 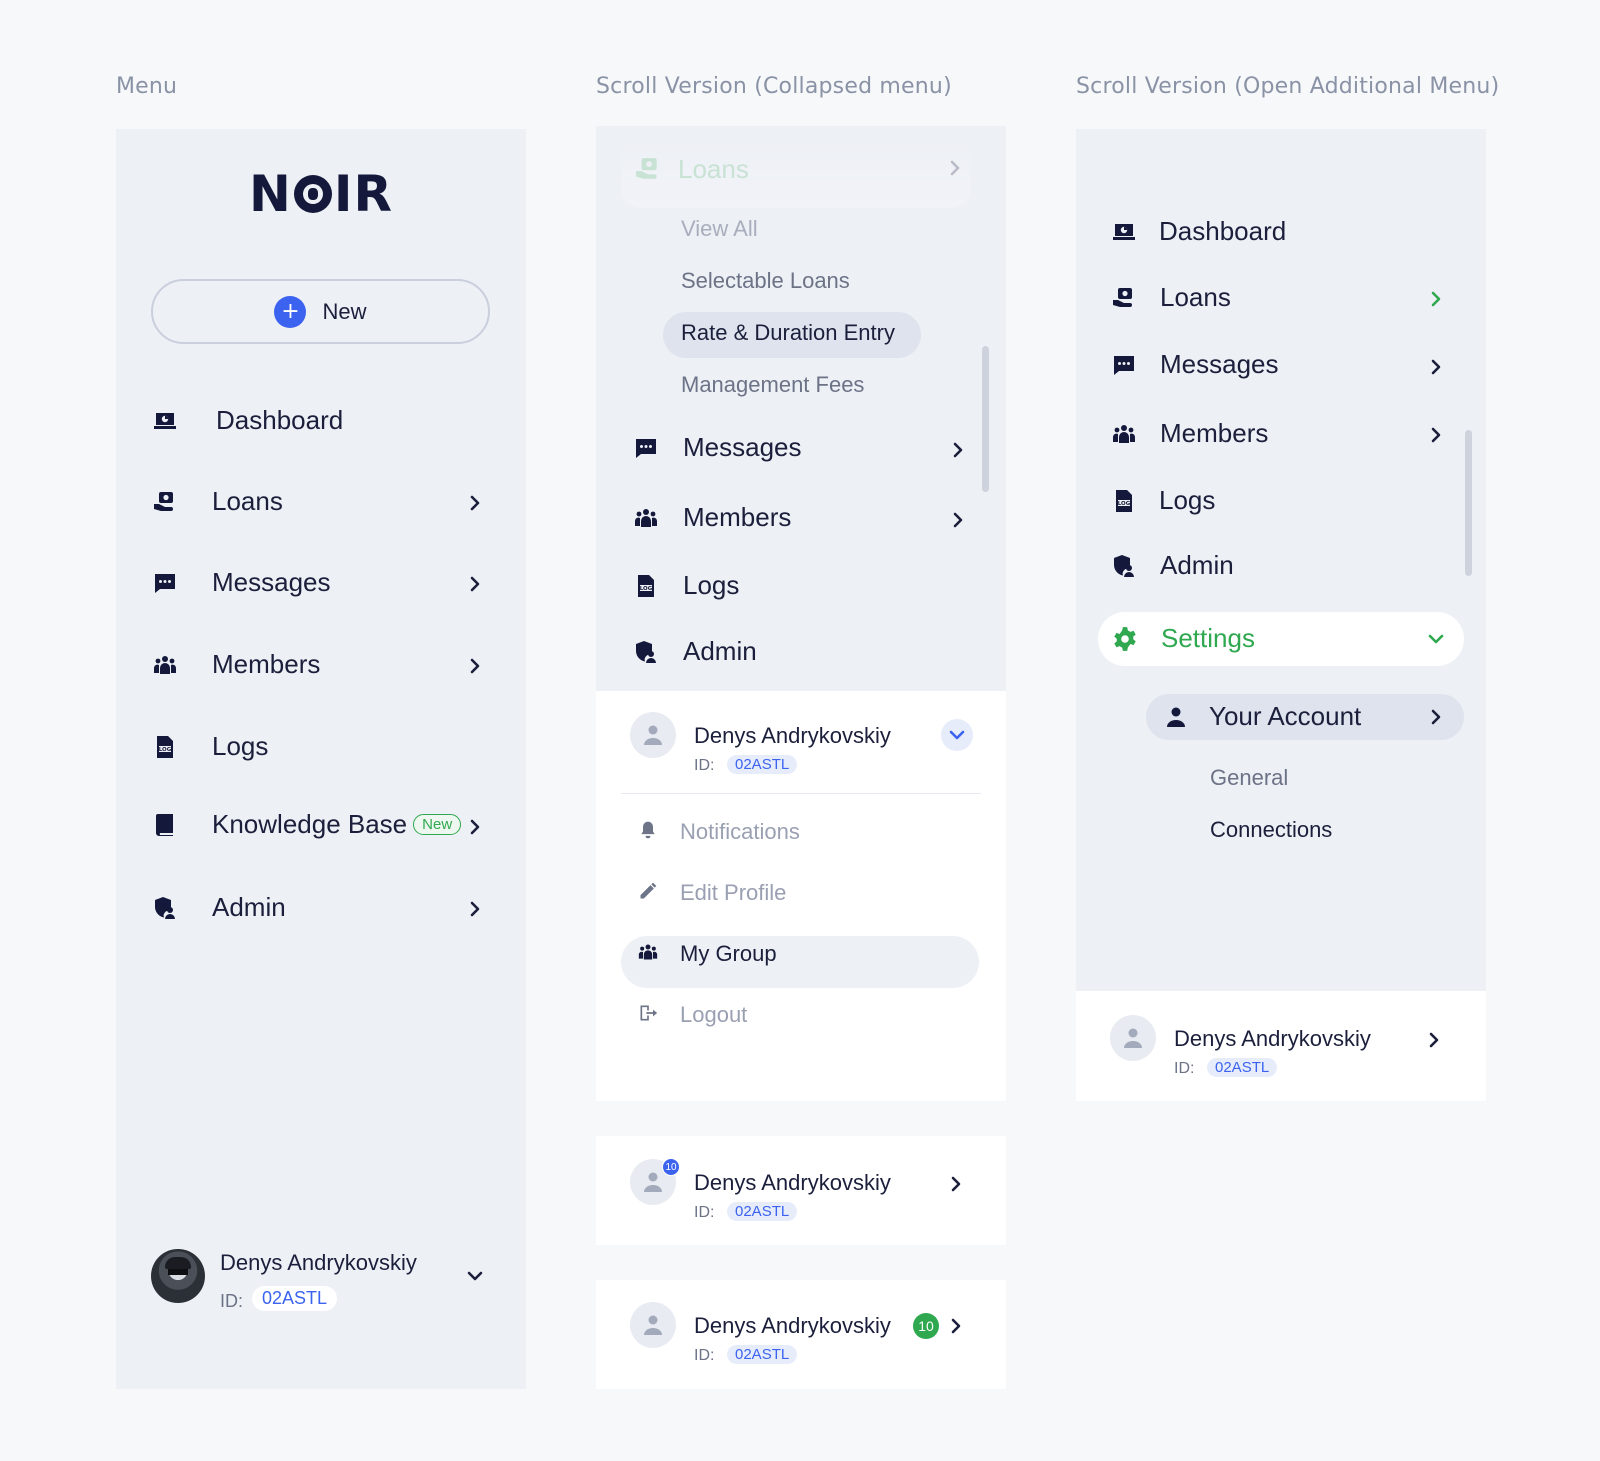 I want to click on user-card: Denys Andrykovskiy ID: 02ASTL, so click(x=1281, y=1046).